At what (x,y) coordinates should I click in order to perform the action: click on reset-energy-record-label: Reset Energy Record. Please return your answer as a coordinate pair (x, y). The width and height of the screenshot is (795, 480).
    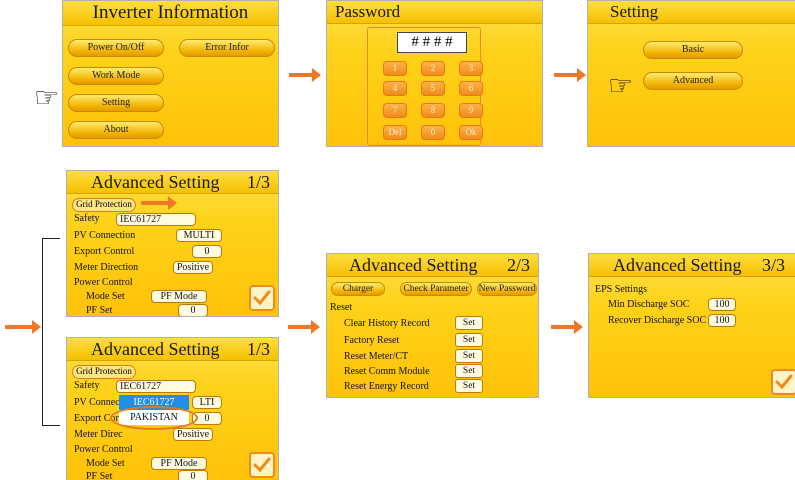
    Looking at the image, I should click on (386, 386).